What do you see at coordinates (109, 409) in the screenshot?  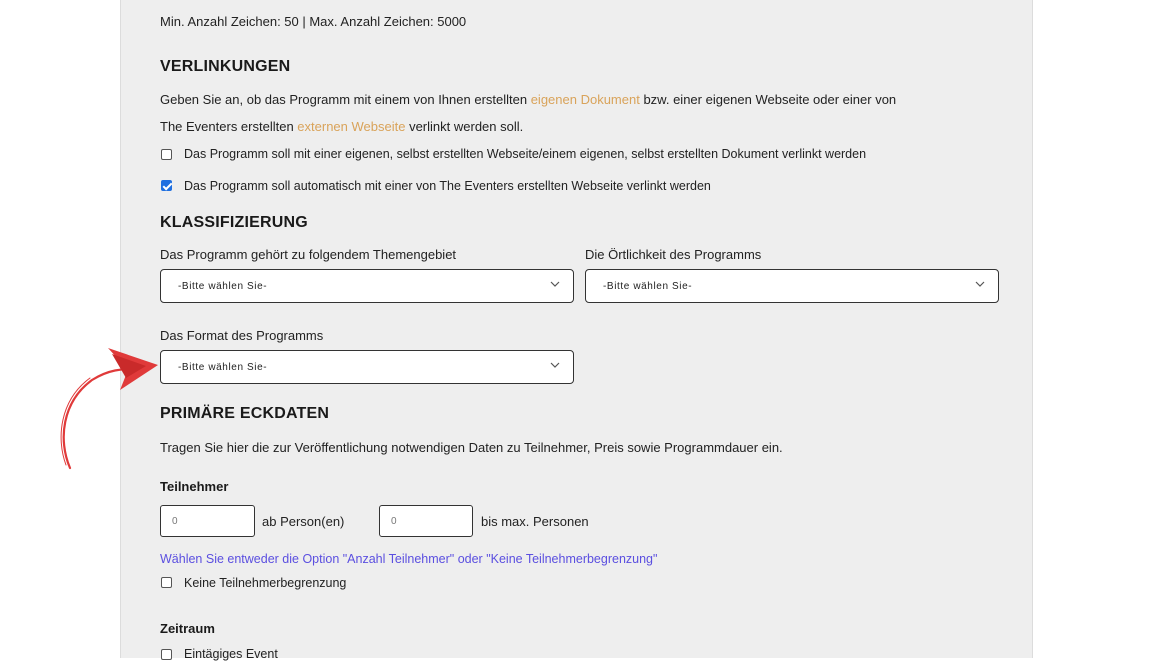 I see `annotation-arrow-icon` at bounding box center [109, 409].